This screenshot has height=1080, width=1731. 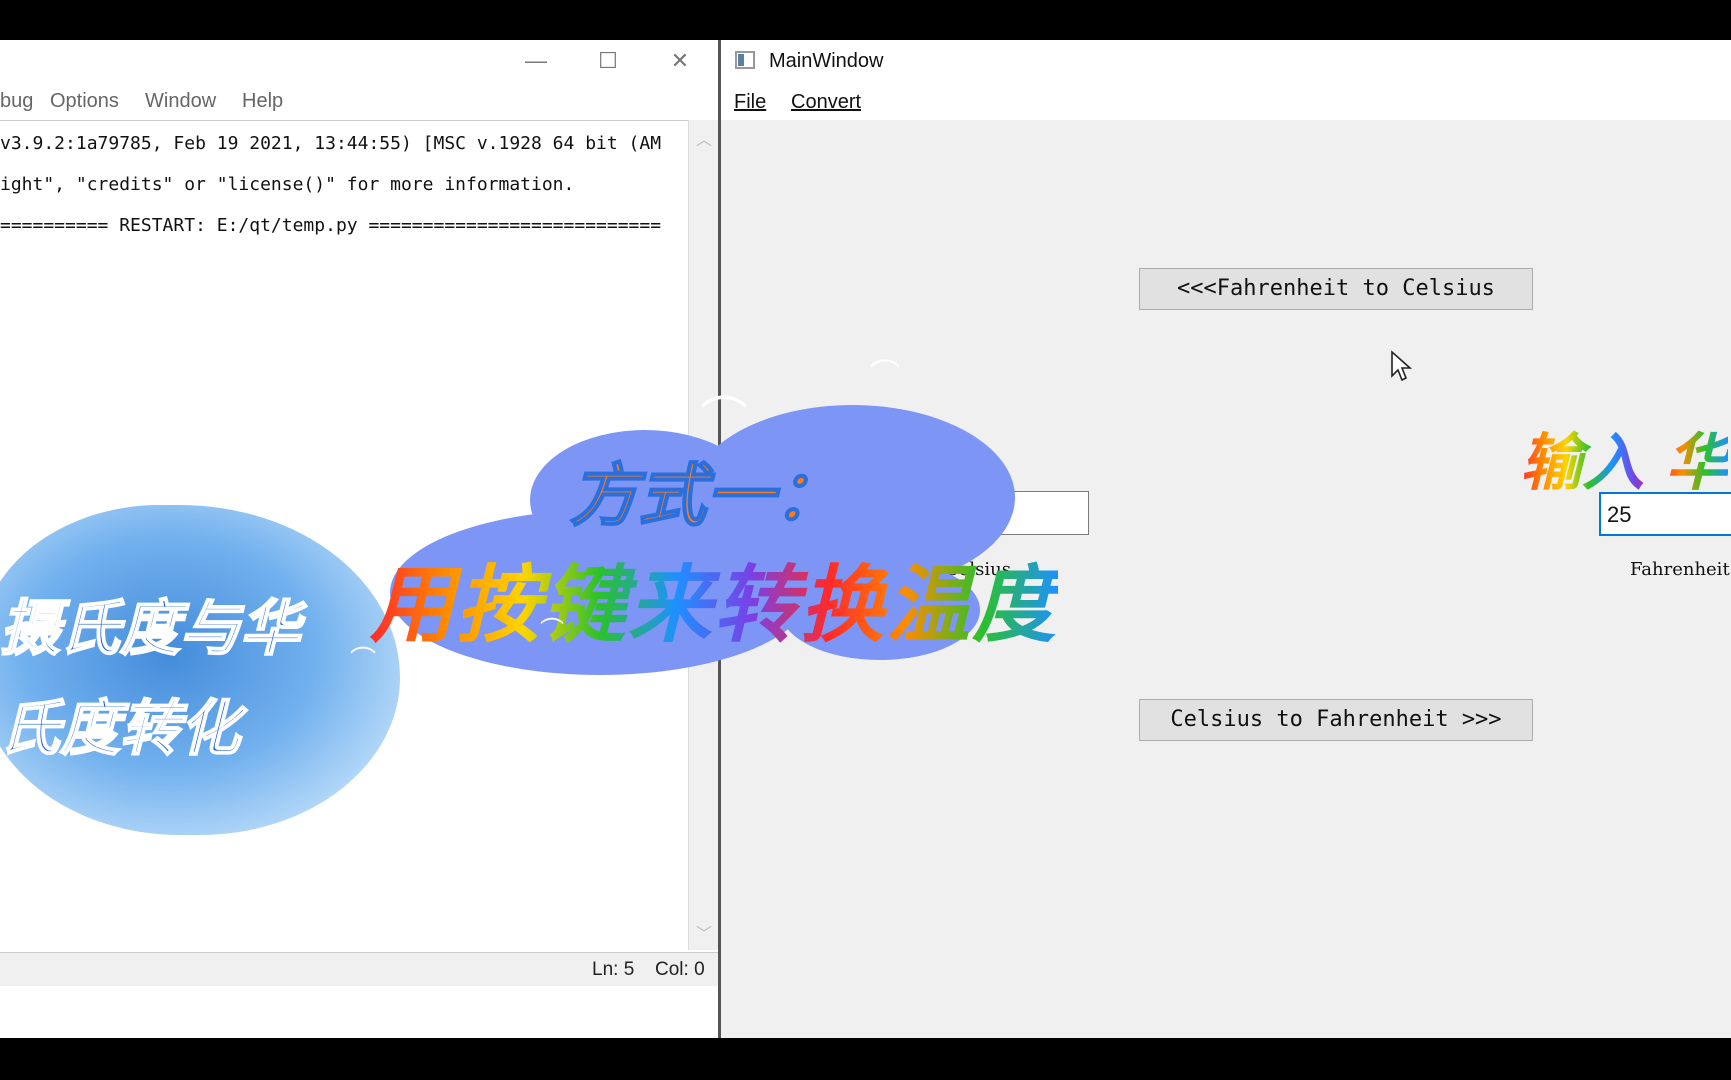 What do you see at coordinates (359, 61) in the screenshot?
I see `idle-titlebar: — ☐ ✕` at bounding box center [359, 61].